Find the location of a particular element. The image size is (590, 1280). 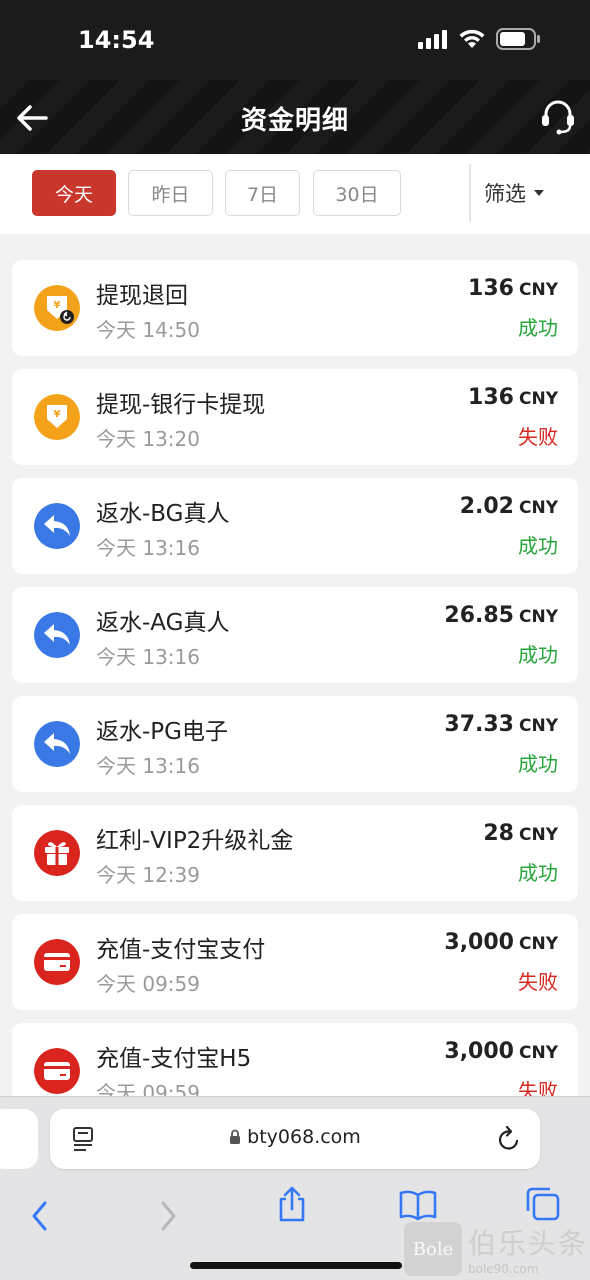

signal-icon is located at coordinates (432, 39).